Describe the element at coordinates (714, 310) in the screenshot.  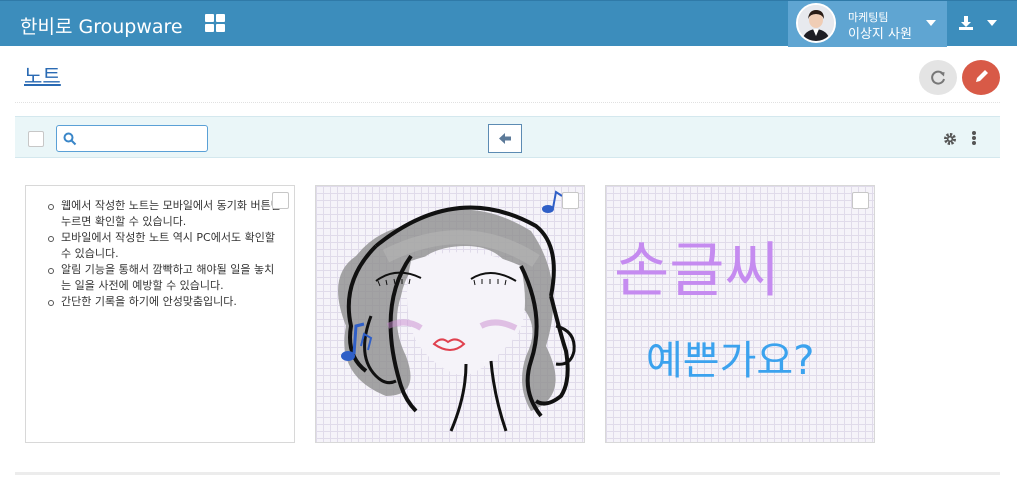
I see `handwriting-drawing: 손글씨 예쁜가요?` at that location.